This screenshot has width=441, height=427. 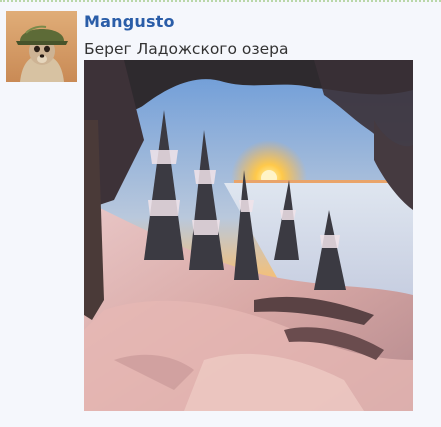 I want to click on avatar, so click(x=41, y=46).